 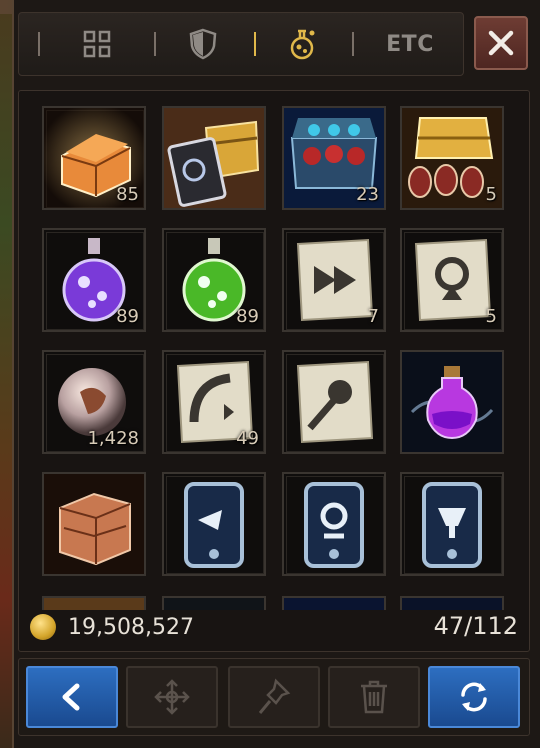 I want to click on wooden-chest-icon, so click(x=94, y=524).